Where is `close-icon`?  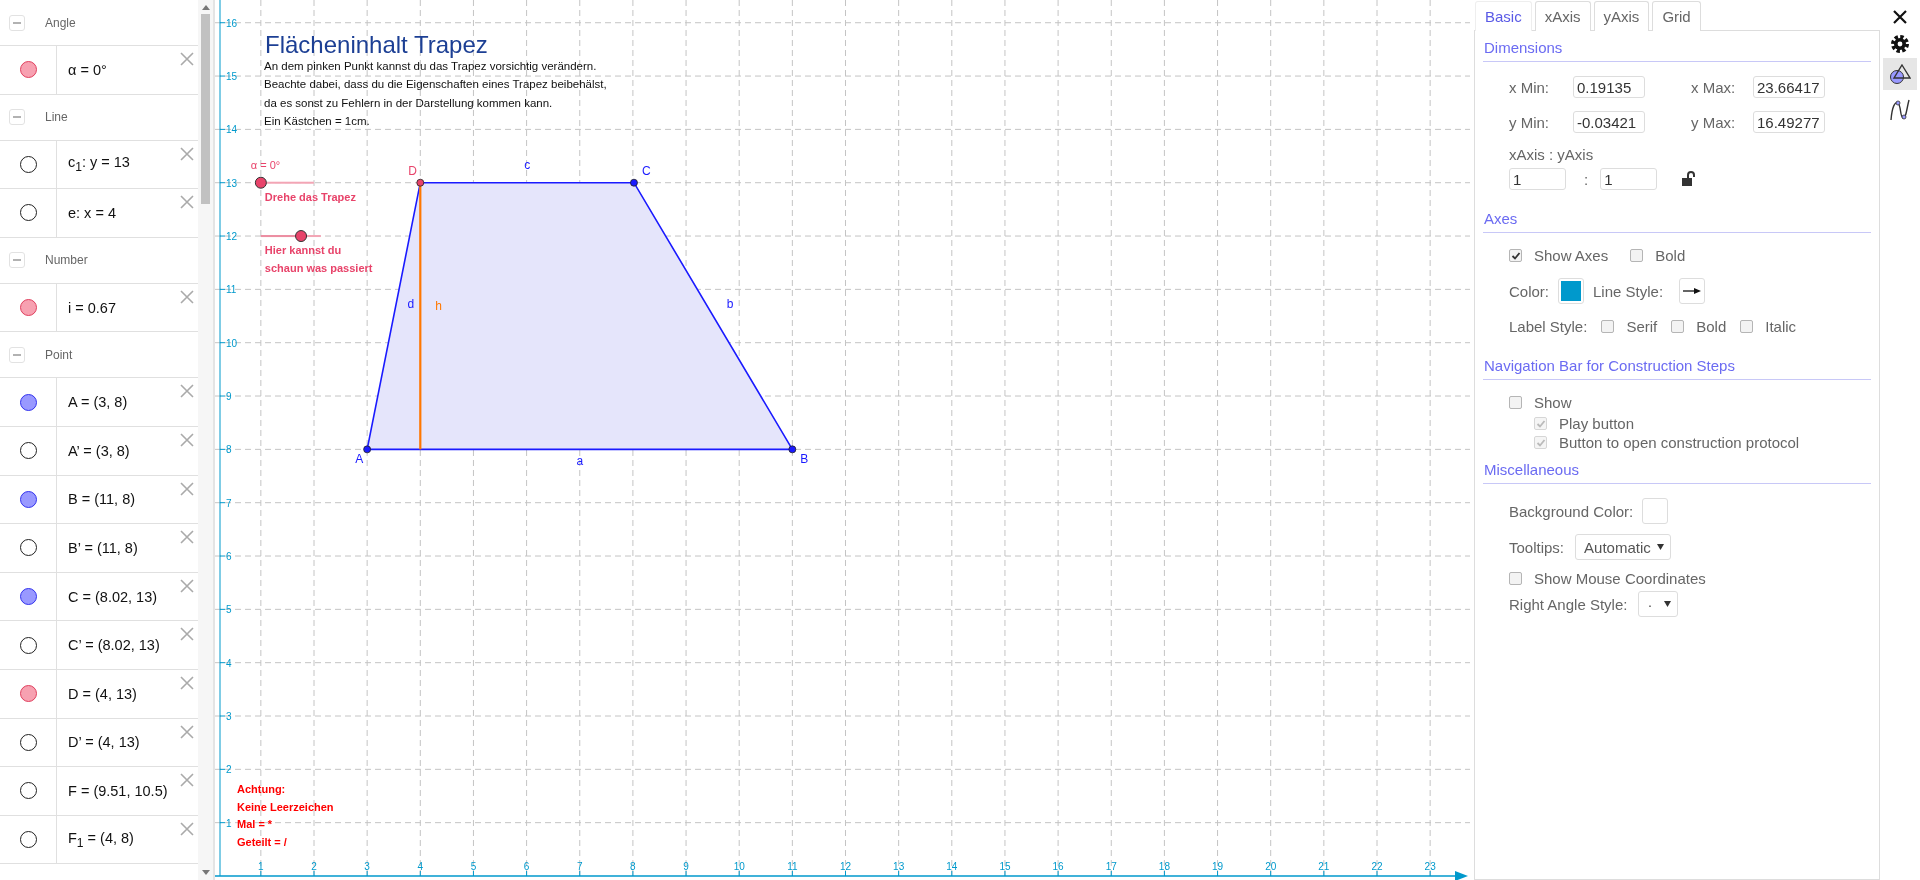 close-icon is located at coordinates (1900, 17).